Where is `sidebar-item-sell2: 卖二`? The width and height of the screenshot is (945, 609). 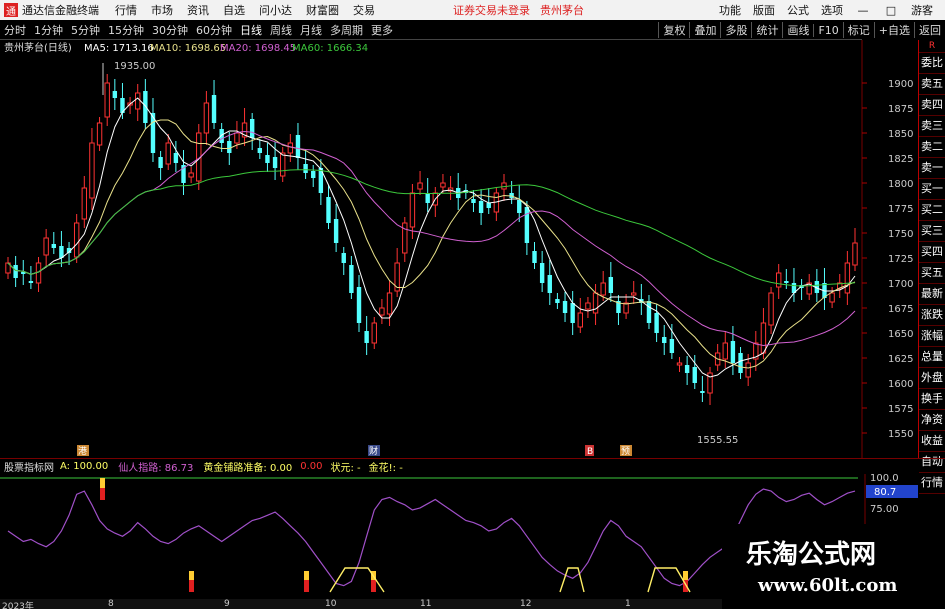 sidebar-item-sell2: 卖二 is located at coordinates (932, 147).